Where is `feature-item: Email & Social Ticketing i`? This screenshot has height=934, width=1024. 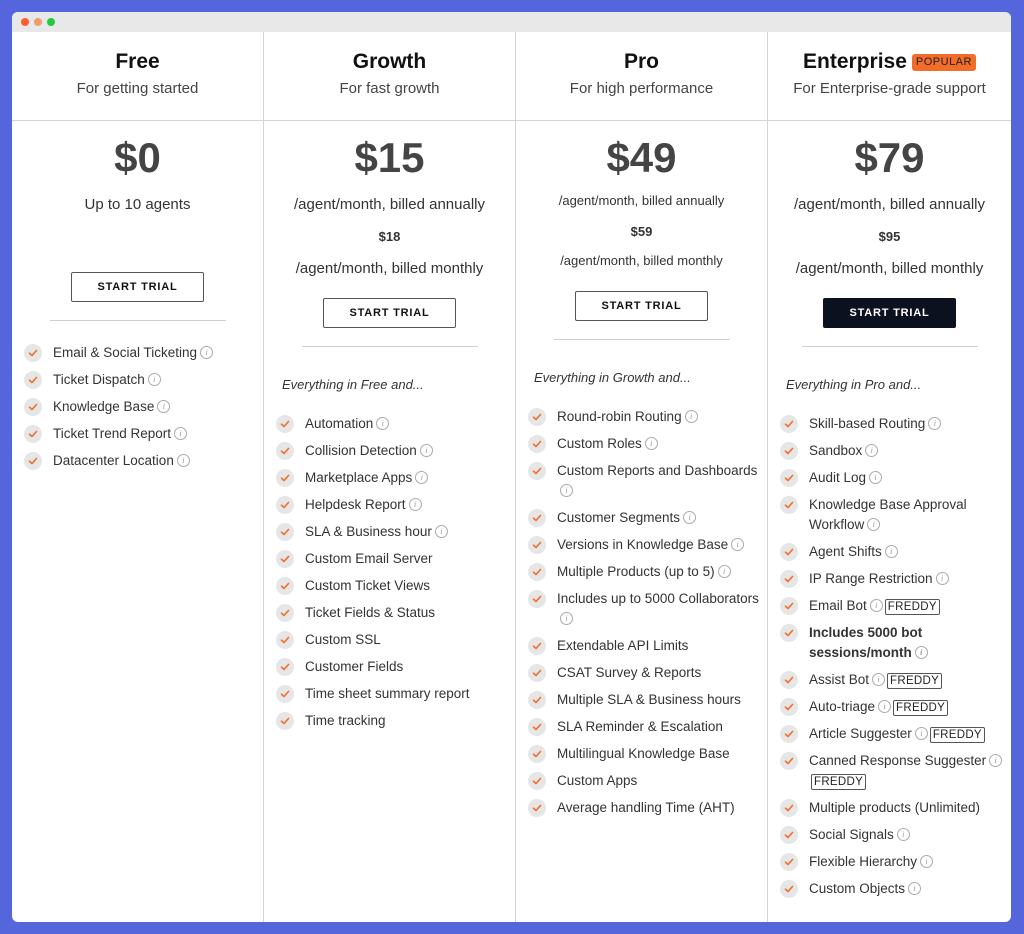 feature-item: Email & Social Ticketing i is located at coordinates (143, 353).